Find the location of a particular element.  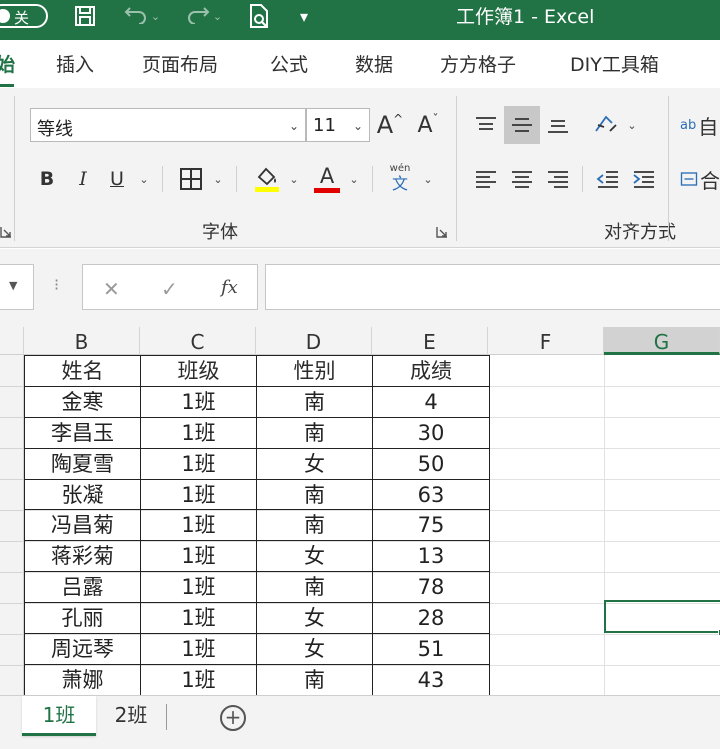

font-launcher-icon is located at coordinates (442, 232).